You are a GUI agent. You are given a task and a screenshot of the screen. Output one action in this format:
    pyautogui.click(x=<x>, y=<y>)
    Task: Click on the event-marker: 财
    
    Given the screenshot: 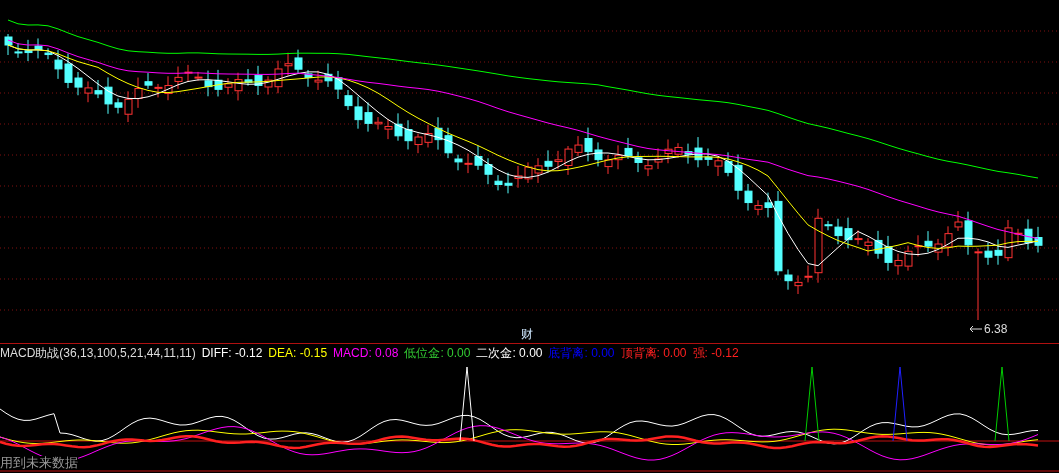 What is the action you would take?
    pyautogui.click(x=527, y=334)
    